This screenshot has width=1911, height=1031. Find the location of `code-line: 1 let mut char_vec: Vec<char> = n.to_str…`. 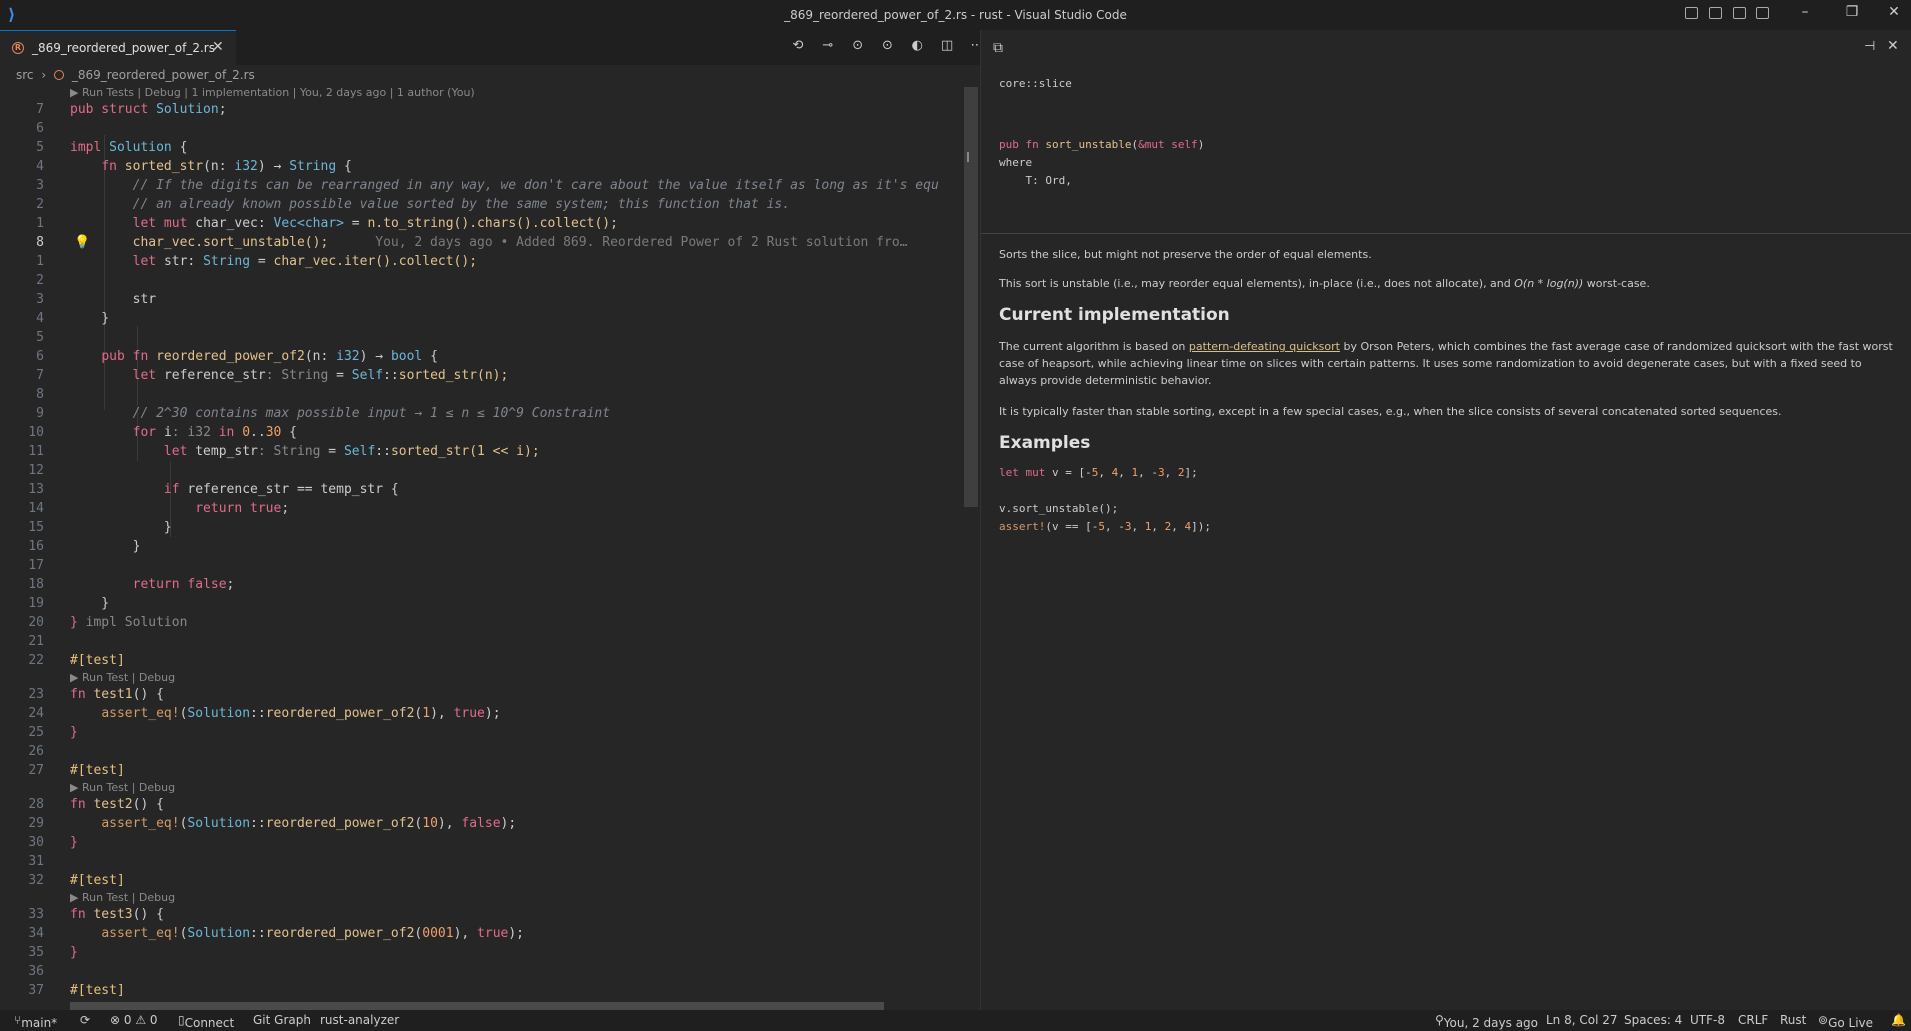

code-line: 1 let mut char_vec: Vec<char> = n.to_str… is located at coordinates (327, 223).